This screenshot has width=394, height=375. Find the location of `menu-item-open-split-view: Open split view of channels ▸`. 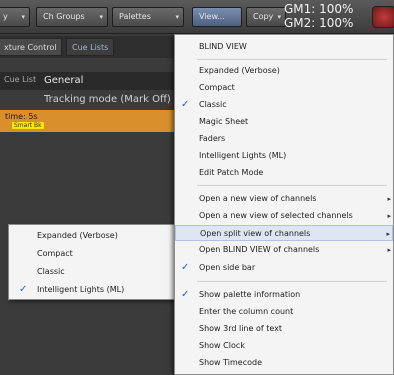

menu-item-open-split-view: Open split view of channels ▸ is located at coordinates (284, 233).